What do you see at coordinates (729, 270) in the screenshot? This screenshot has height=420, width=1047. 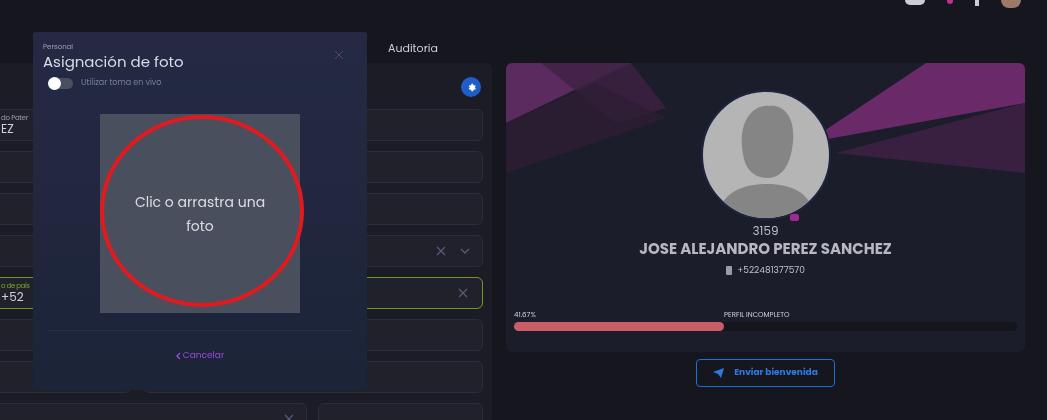 I see `phone-icon` at bounding box center [729, 270].